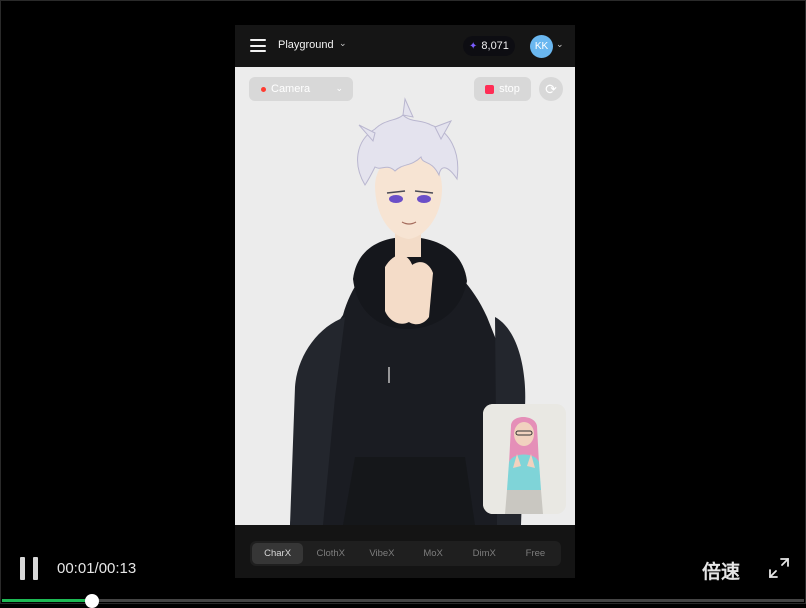 The height and width of the screenshot is (608, 806). Describe the element at coordinates (258, 45) in the screenshot. I see `hamburger-icon` at that location.